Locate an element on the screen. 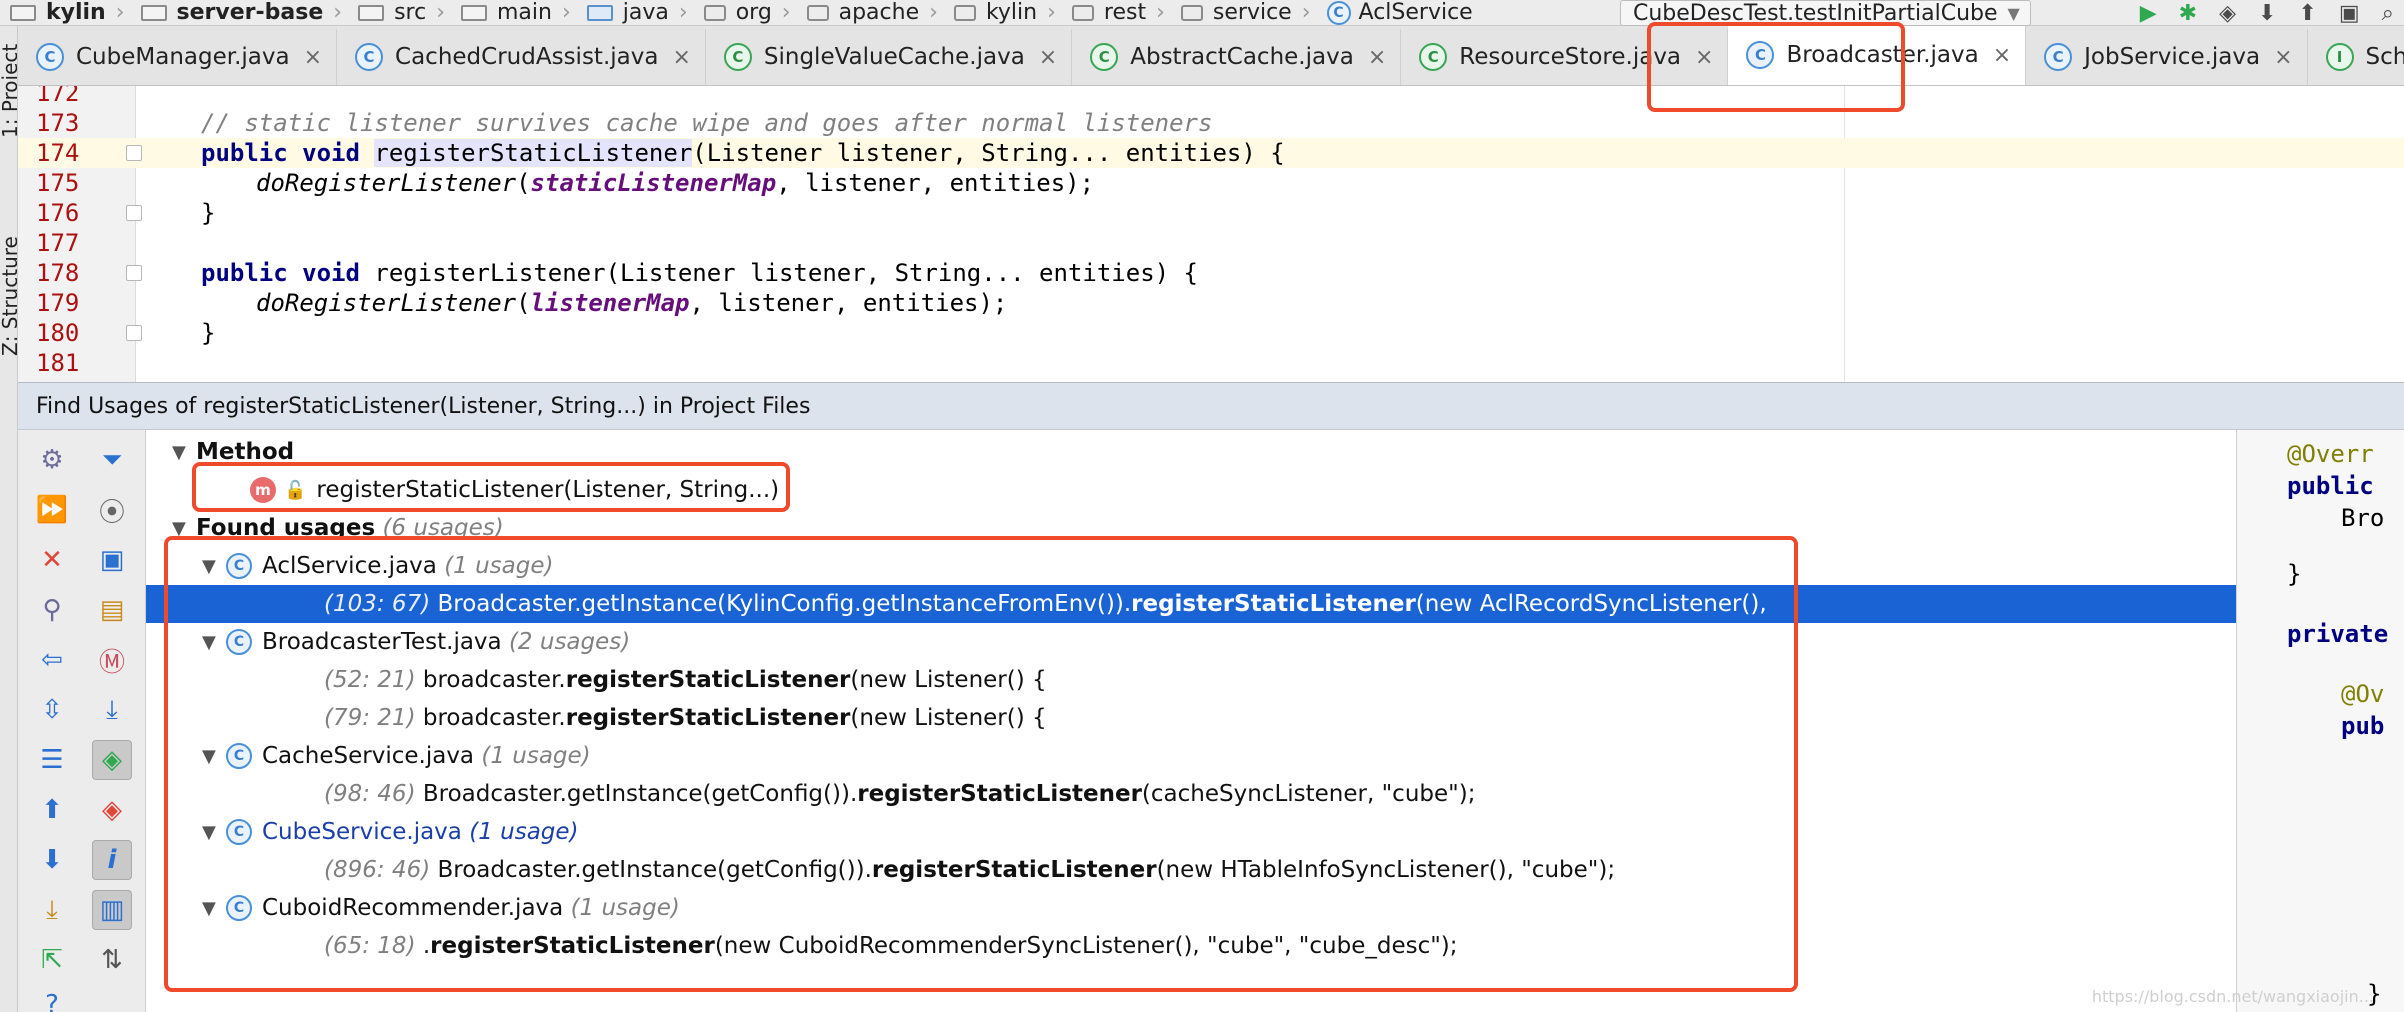 This screenshot has width=2404, height=1012. export-icon: ⤓ is located at coordinates (52, 910).